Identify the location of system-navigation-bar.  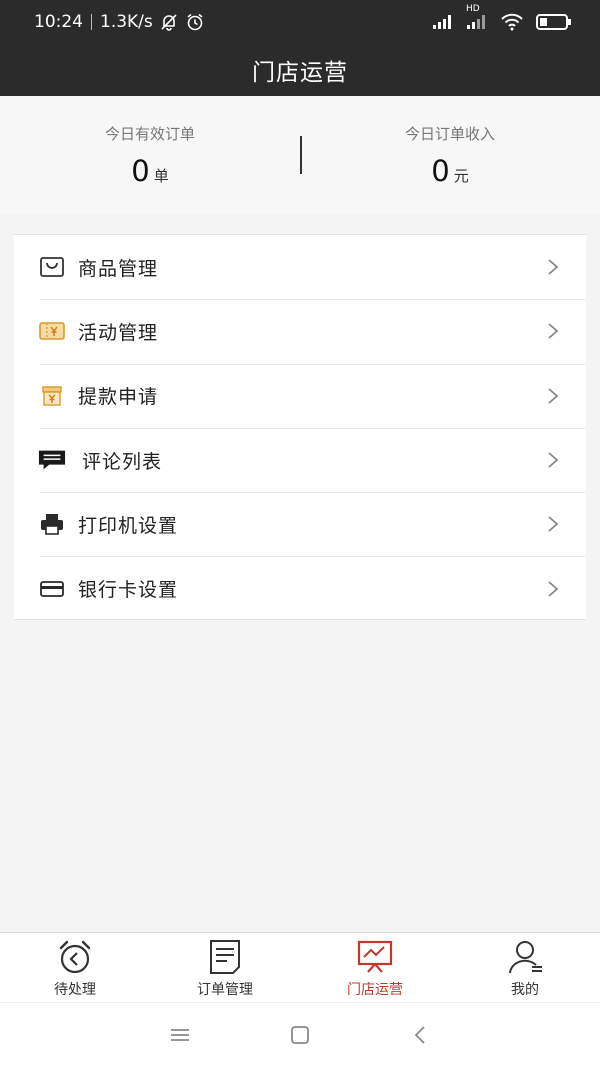
(300, 1034).